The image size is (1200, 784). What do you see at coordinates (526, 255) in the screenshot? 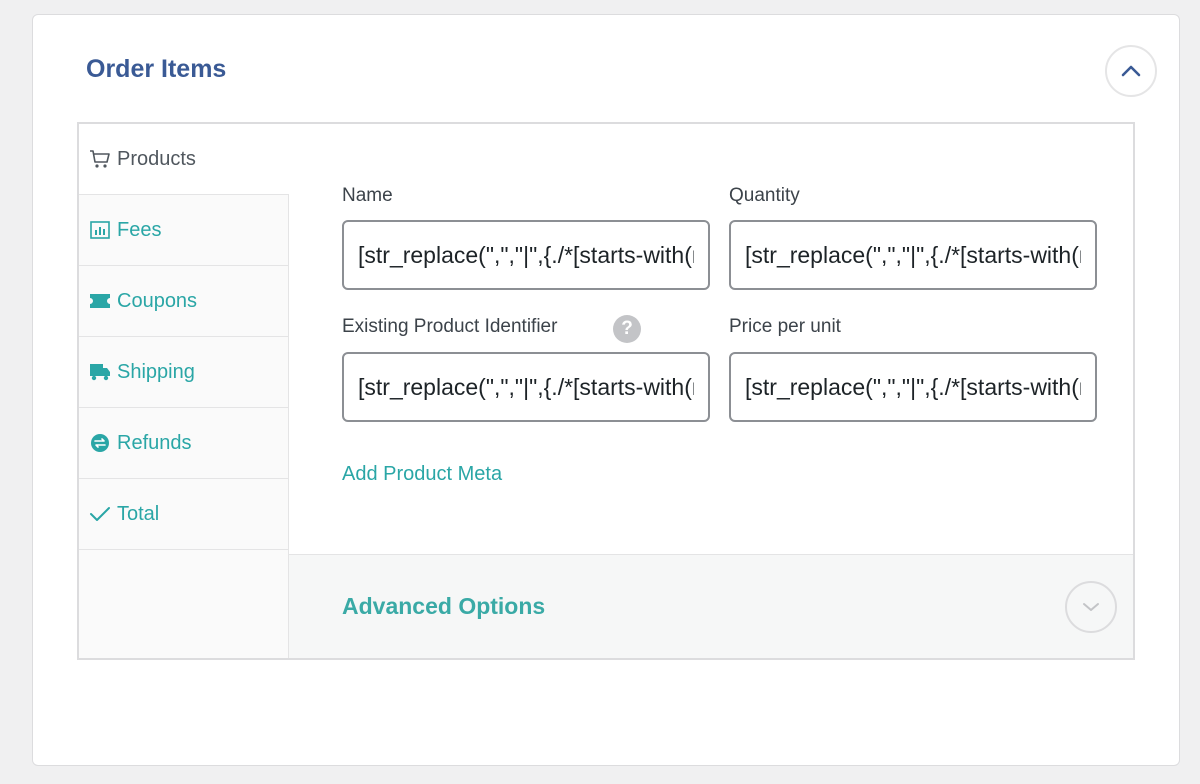
I see `name-input` at bounding box center [526, 255].